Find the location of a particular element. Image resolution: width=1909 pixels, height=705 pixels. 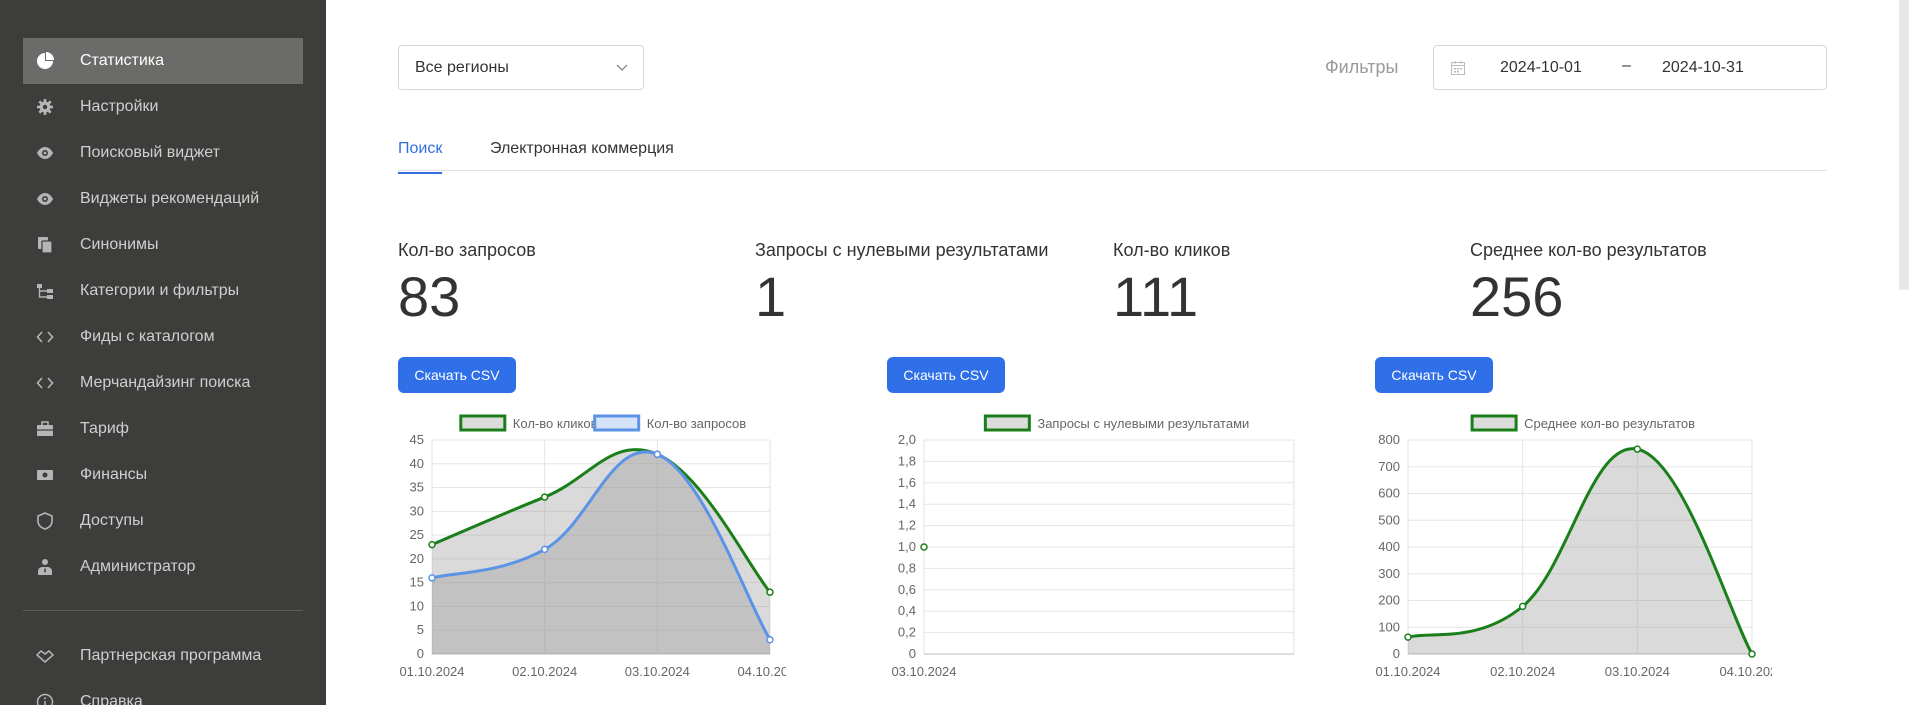

legend-label: Кол-во запросов is located at coordinates (697, 423).